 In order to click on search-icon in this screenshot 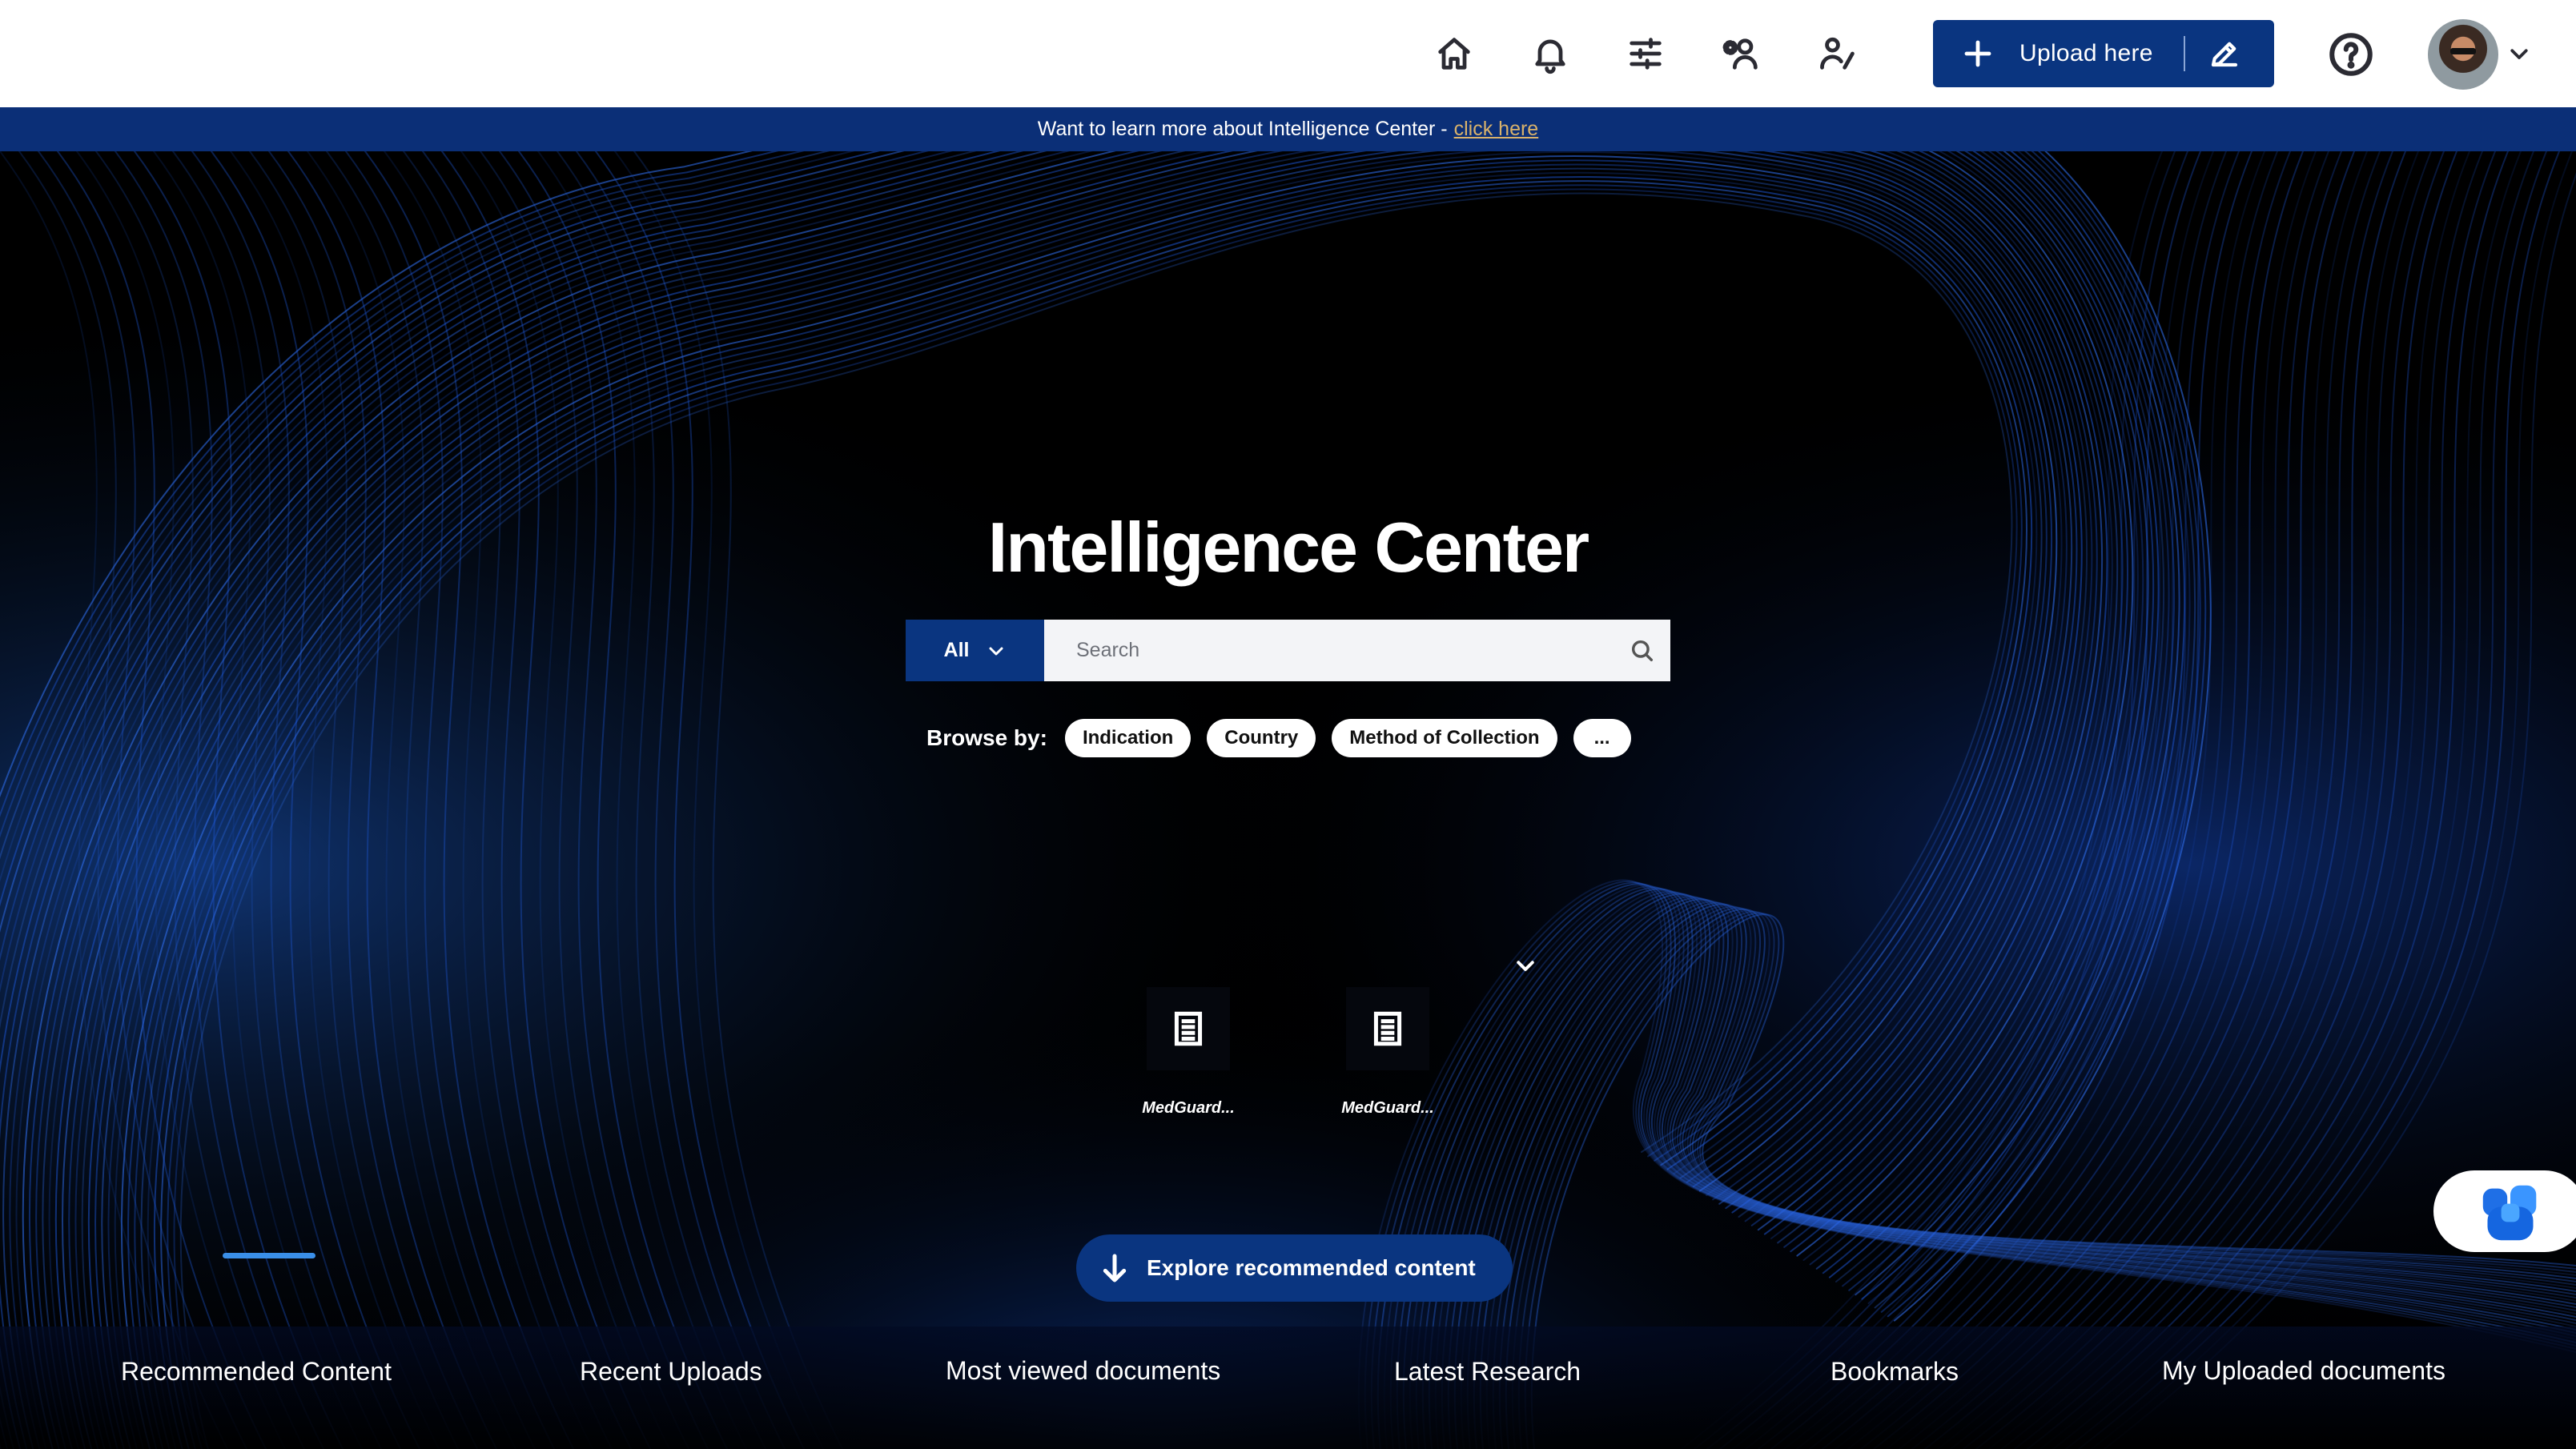, I will do `click(1642, 650)`.